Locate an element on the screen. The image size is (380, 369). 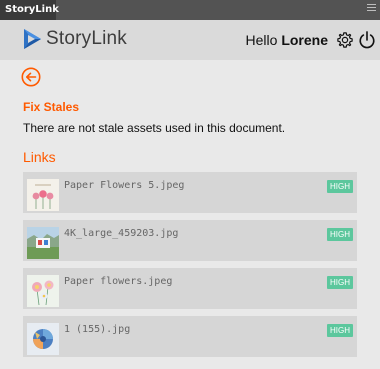
gear-icon is located at coordinates (345, 40).